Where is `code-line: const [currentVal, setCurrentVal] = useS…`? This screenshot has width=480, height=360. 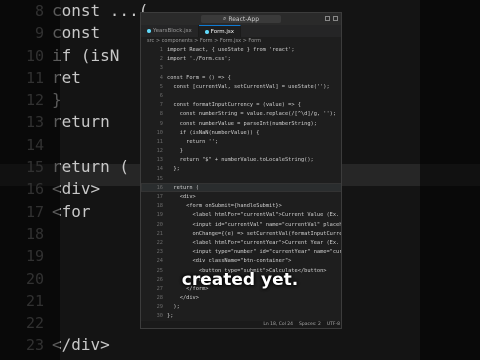 code-line: const [currentVal, setCurrentVal] = useS… is located at coordinates (248, 86).